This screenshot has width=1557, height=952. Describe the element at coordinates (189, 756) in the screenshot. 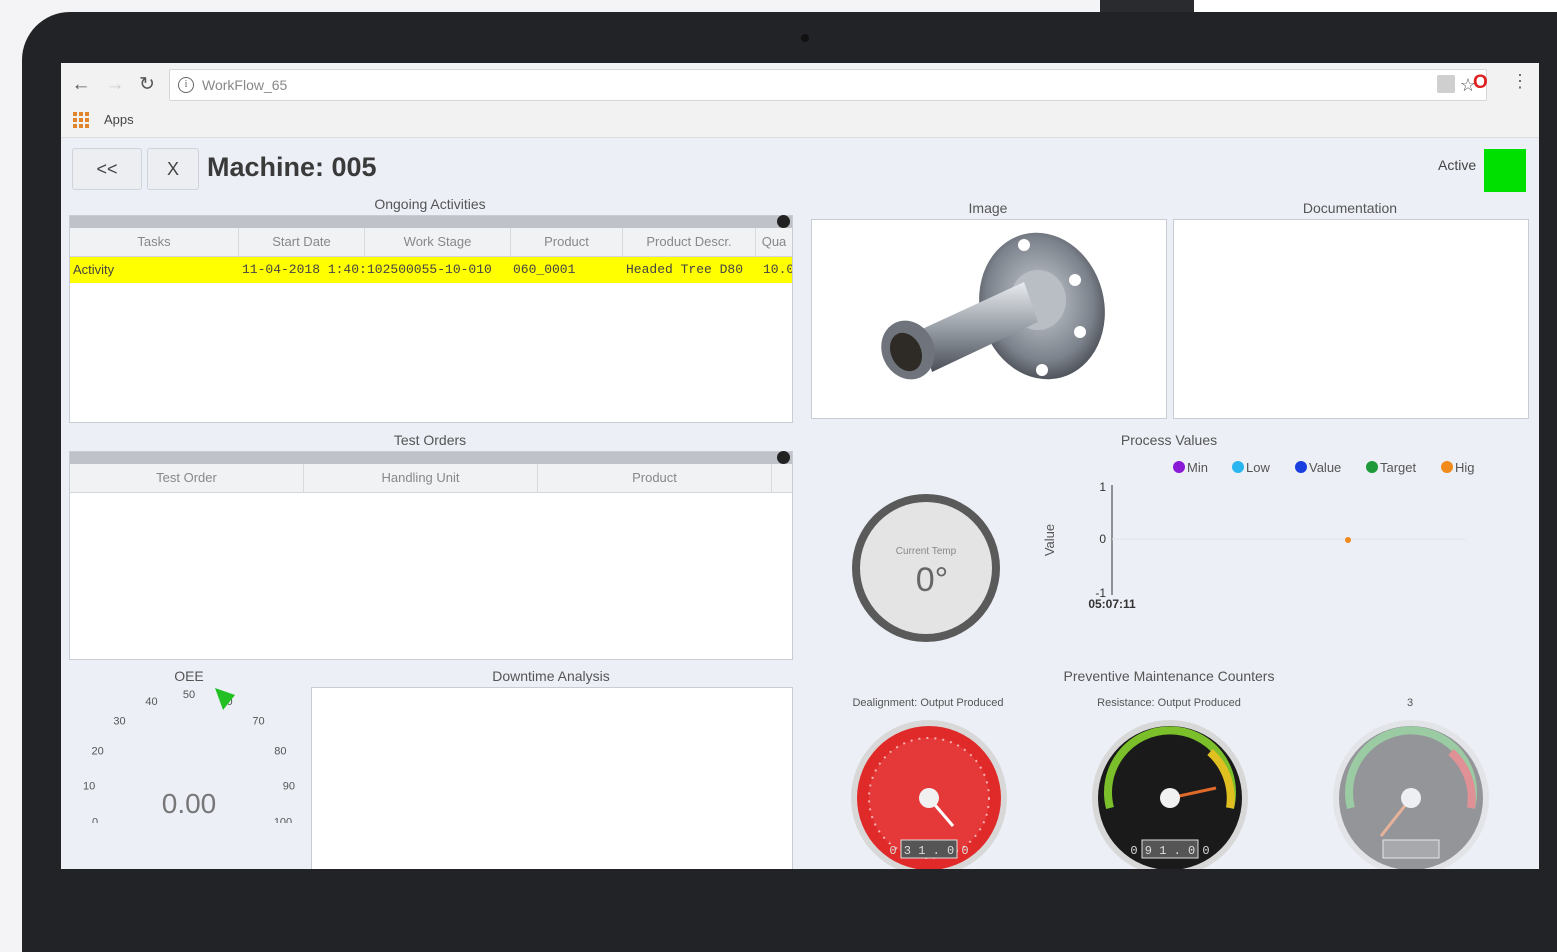

I see `oee-gauge: 0.00 0102030405060708090100` at that location.